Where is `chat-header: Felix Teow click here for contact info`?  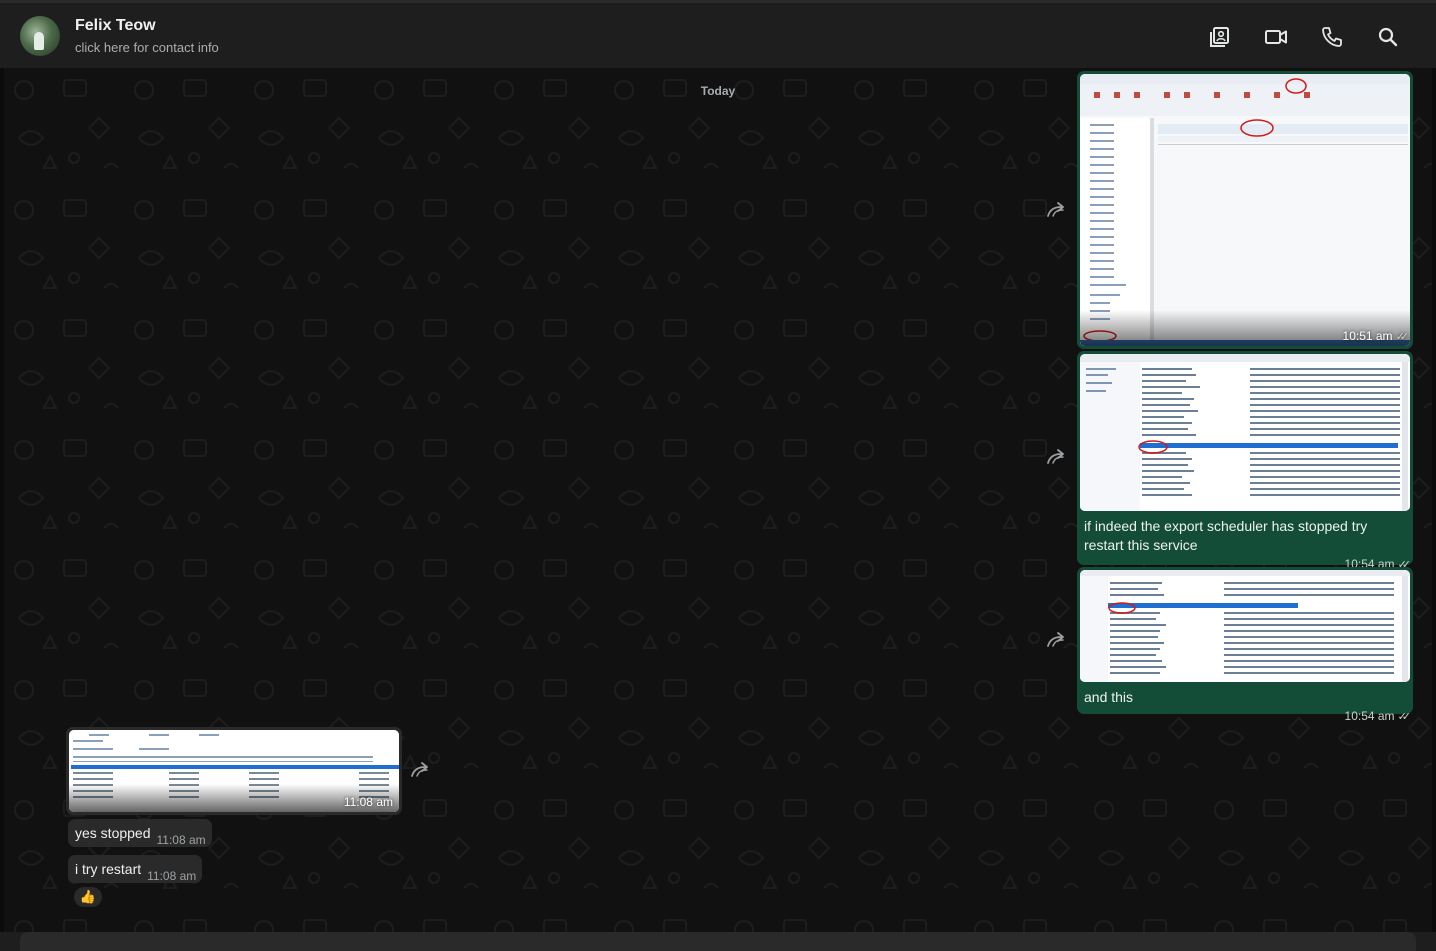
chat-header: Felix Teow click here for contact info is located at coordinates (718, 34).